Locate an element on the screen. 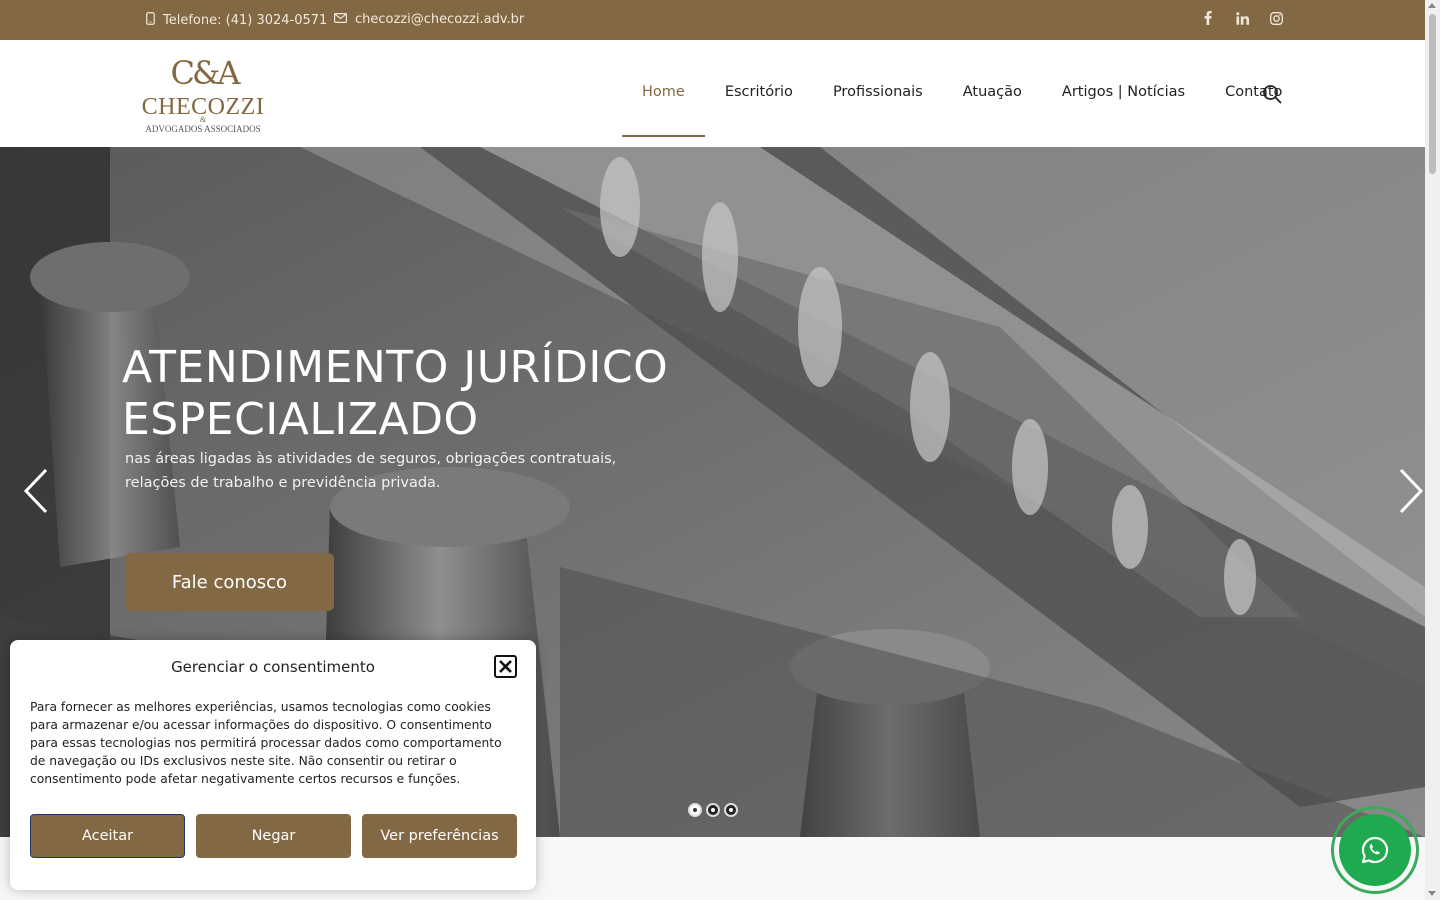 Image resolution: width=1440 pixels, height=900 pixels. nav-item-artigos: Artigos | Notícias is located at coordinates (1123, 88).